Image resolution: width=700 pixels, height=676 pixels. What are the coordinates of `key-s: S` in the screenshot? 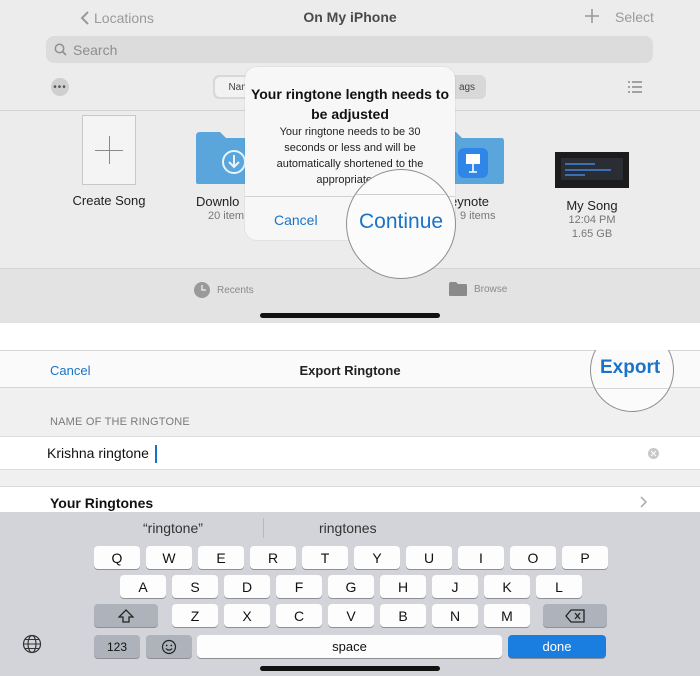 It's located at (195, 586).